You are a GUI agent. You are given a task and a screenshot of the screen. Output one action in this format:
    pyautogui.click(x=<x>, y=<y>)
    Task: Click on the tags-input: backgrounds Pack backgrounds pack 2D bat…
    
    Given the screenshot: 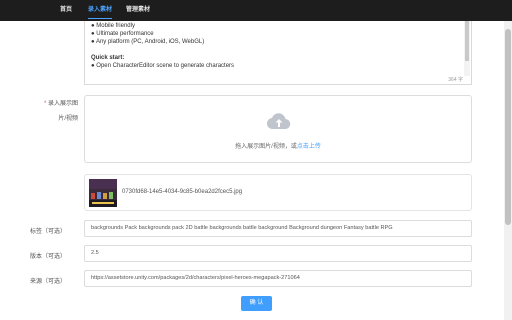 What is the action you would take?
    pyautogui.click(x=278, y=228)
    